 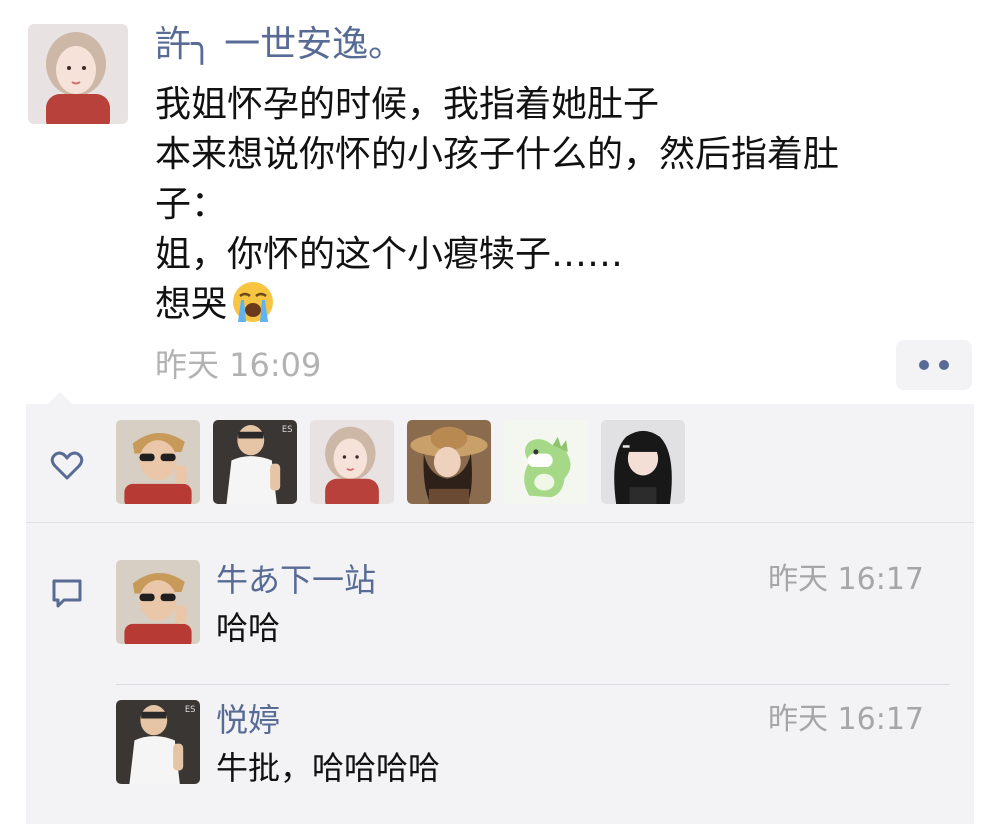 What do you see at coordinates (67, 593) in the screenshot?
I see `comment-bubble-icon` at bounding box center [67, 593].